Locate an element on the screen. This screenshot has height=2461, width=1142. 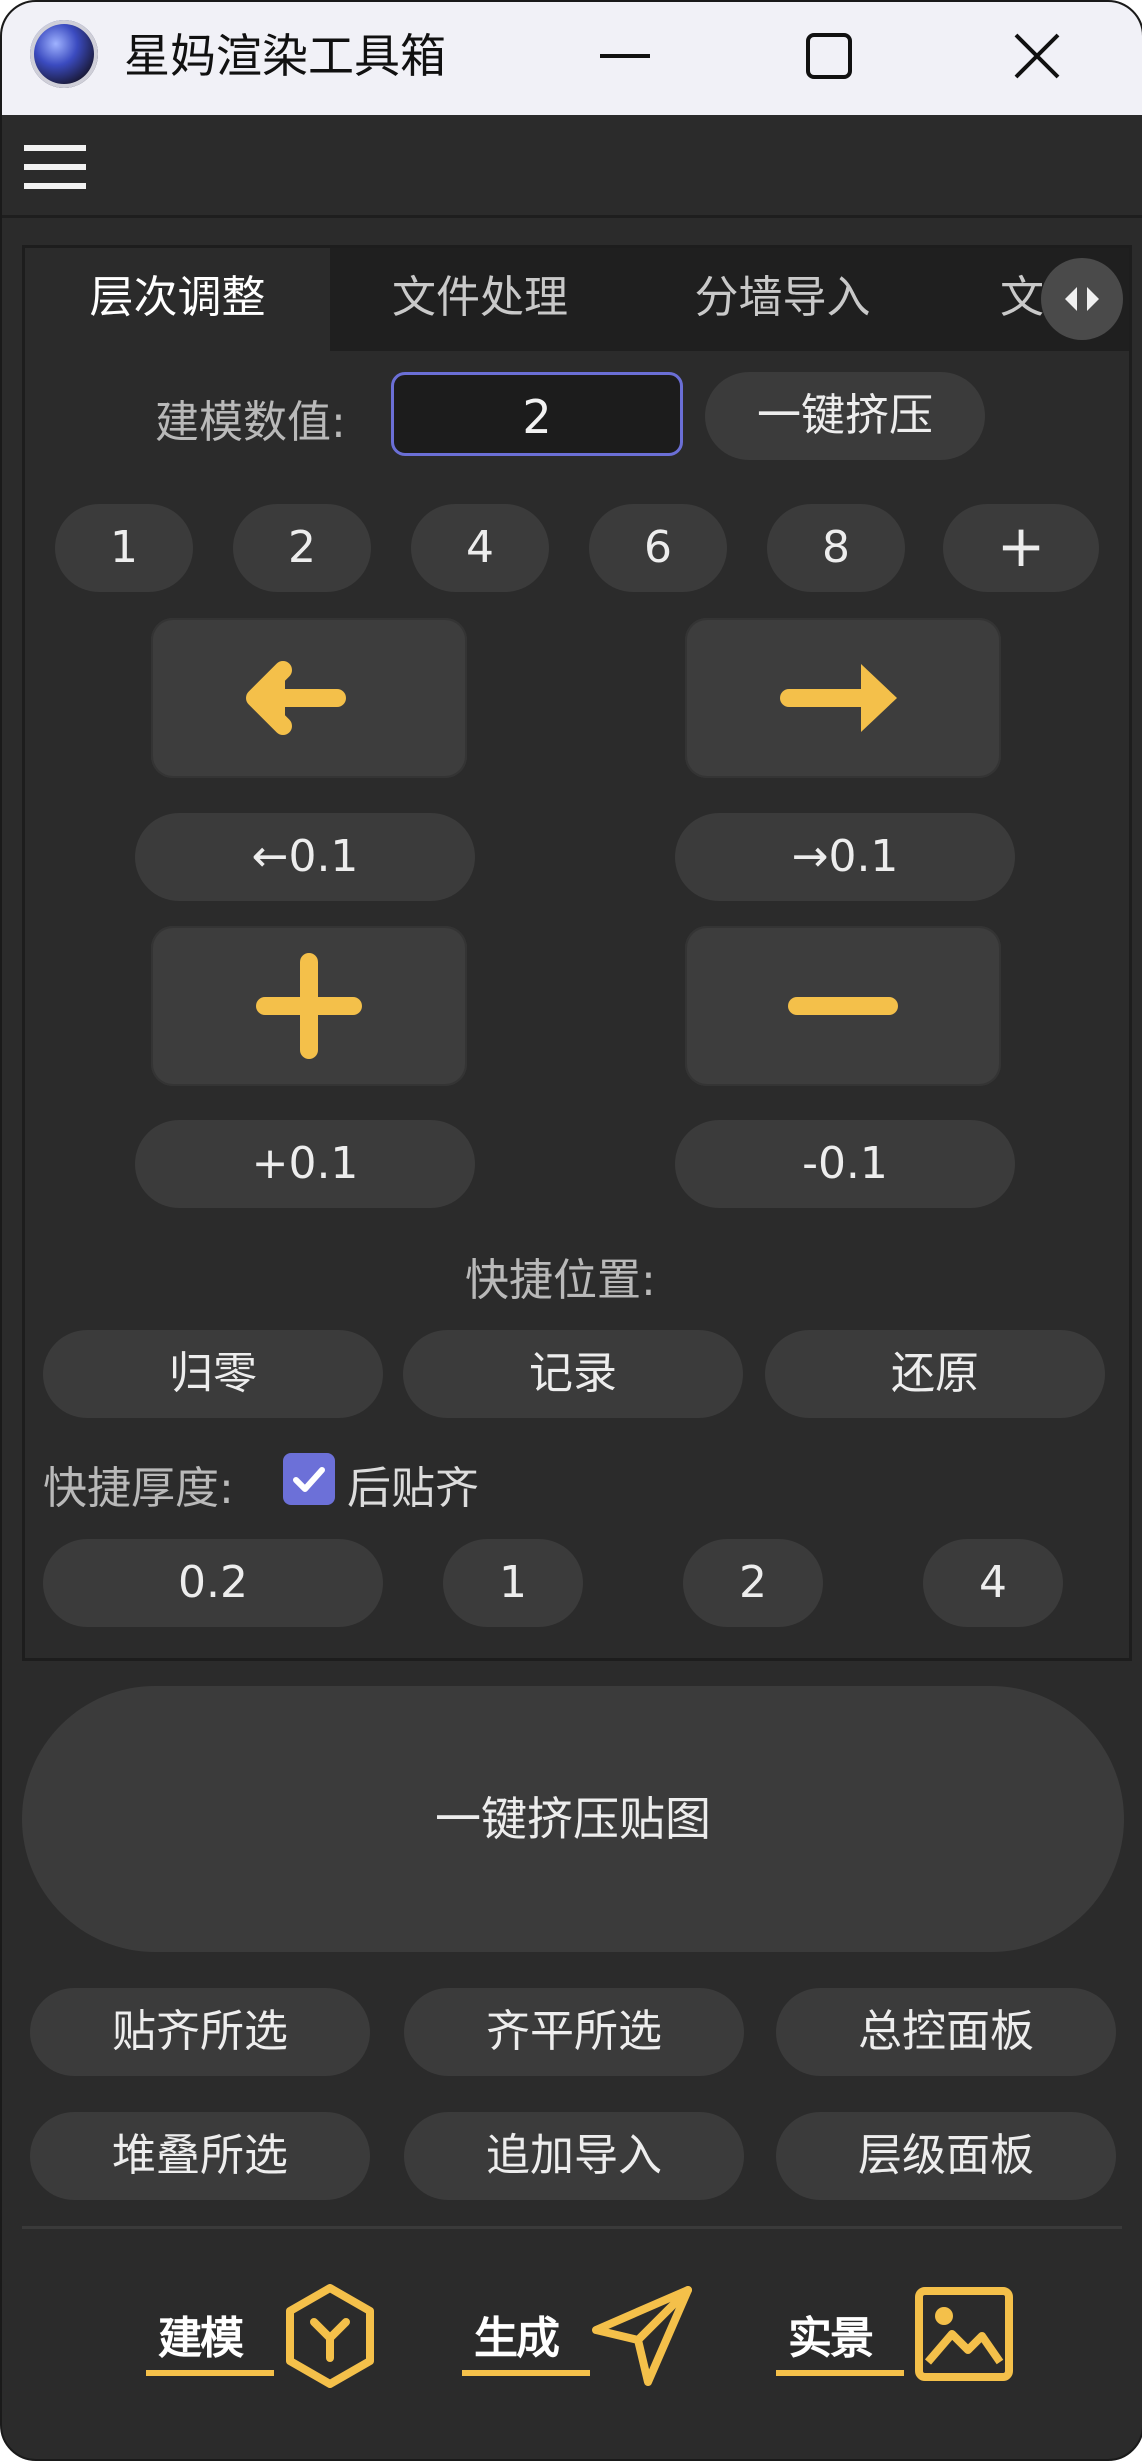
tab-bar: 层次调整 文件处理 分墙导入 文 is located at coordinates (577, 299).